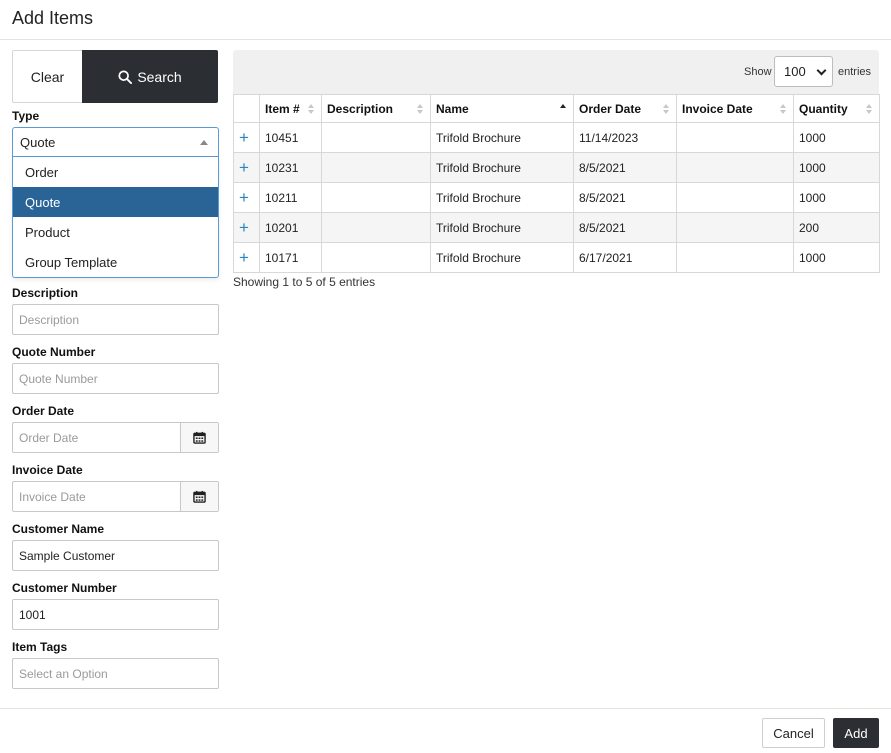 This screenshot has width=891, height=753. Describe the element at coordinates (821, 70) in the screenshot. I see `chevron-down-icon` at that location.